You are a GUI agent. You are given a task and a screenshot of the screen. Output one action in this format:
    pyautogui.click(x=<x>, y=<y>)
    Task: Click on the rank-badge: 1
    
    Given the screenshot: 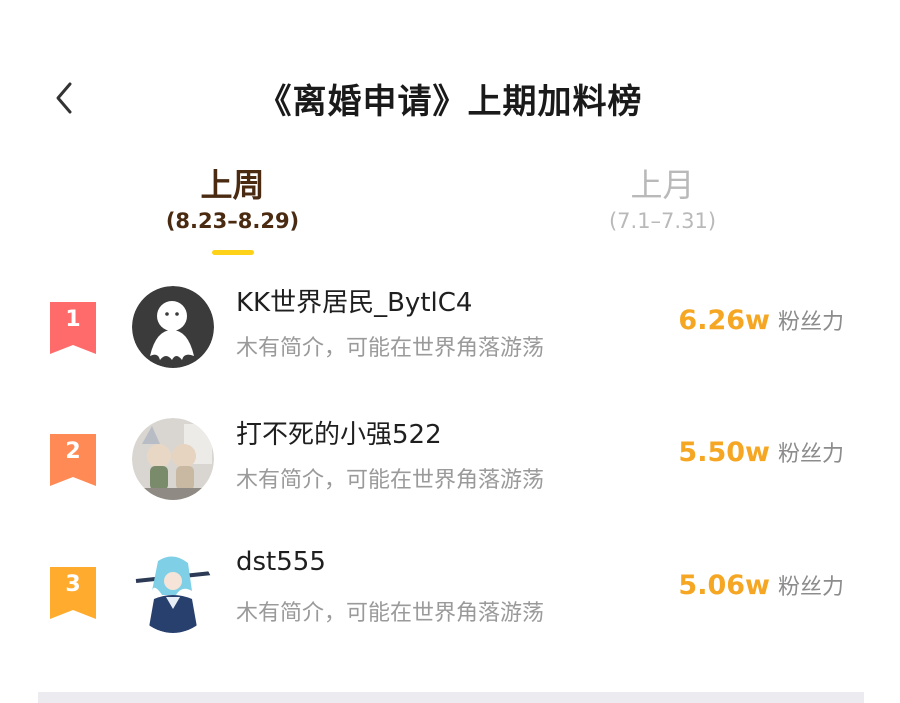 What is the action you would take?
    pyautogui.click(x=73, y=328)
    